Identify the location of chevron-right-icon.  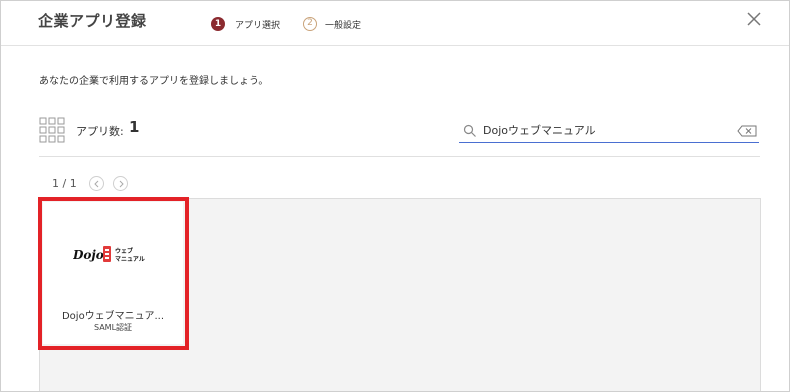
(121, 183).